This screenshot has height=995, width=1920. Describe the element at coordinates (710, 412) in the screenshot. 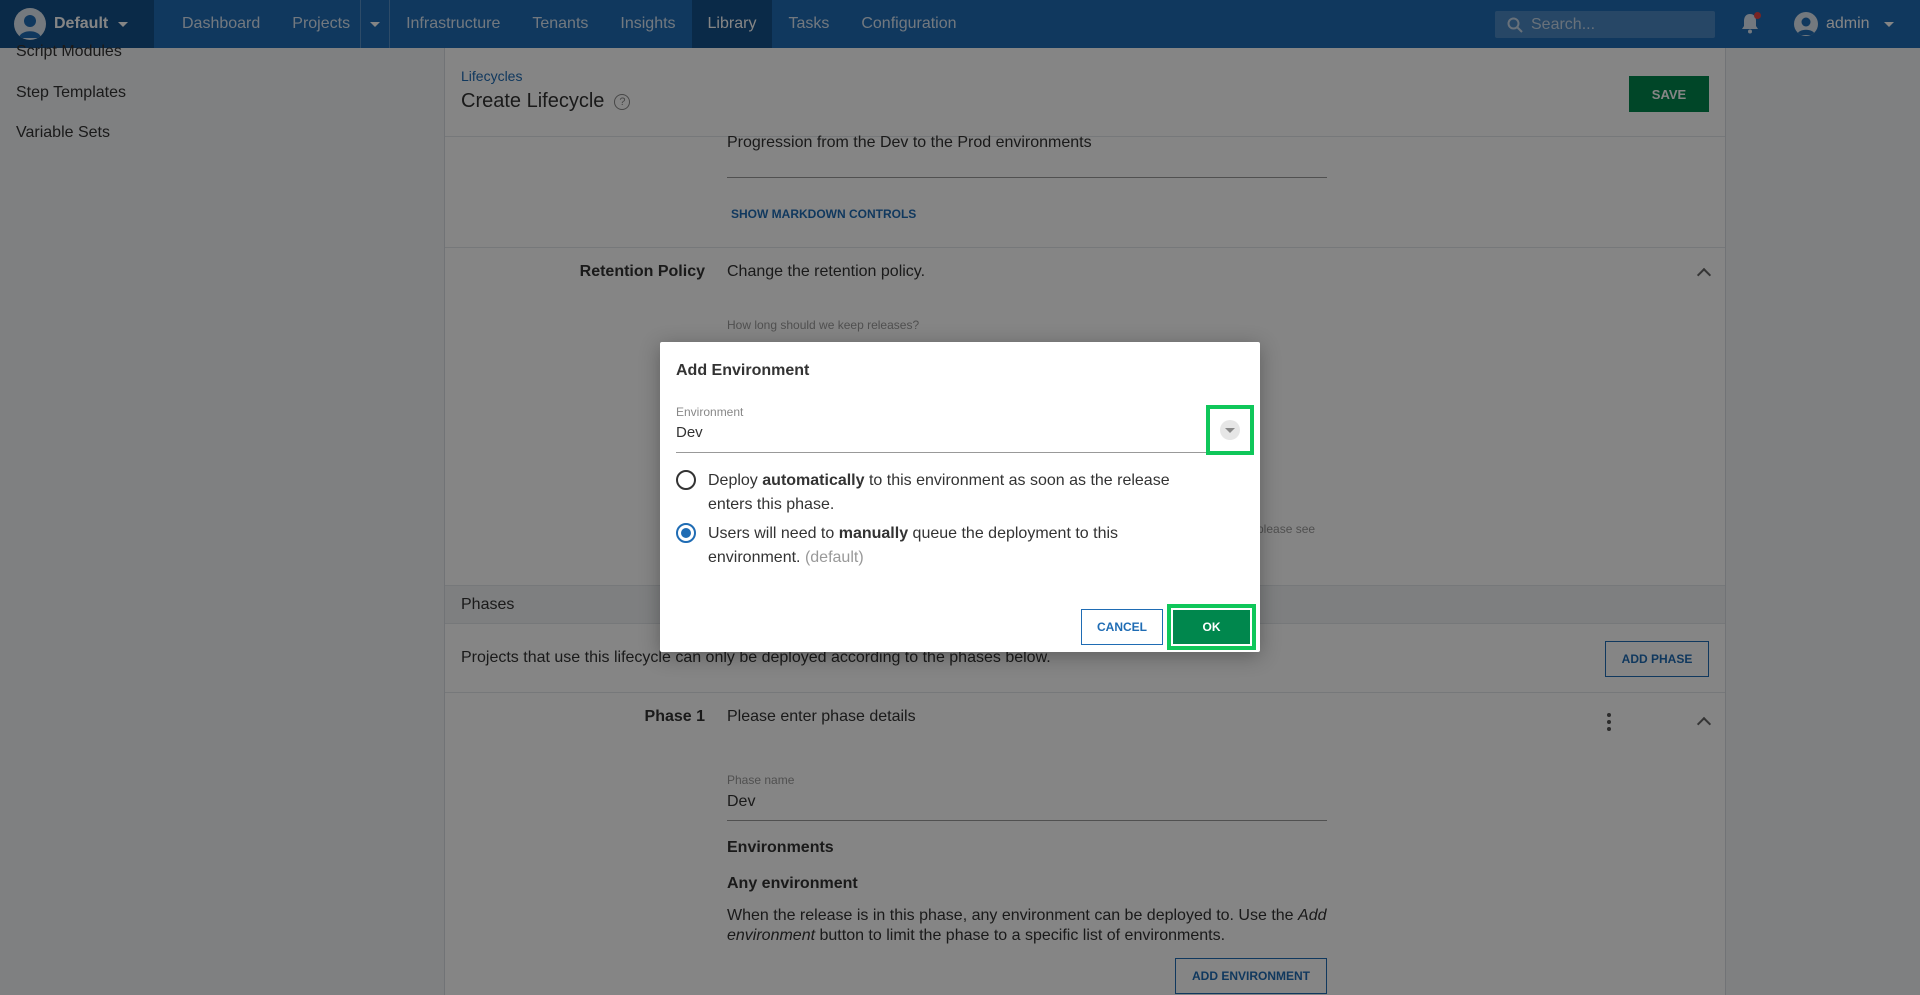

I see `environment-label: Environment` at that location.